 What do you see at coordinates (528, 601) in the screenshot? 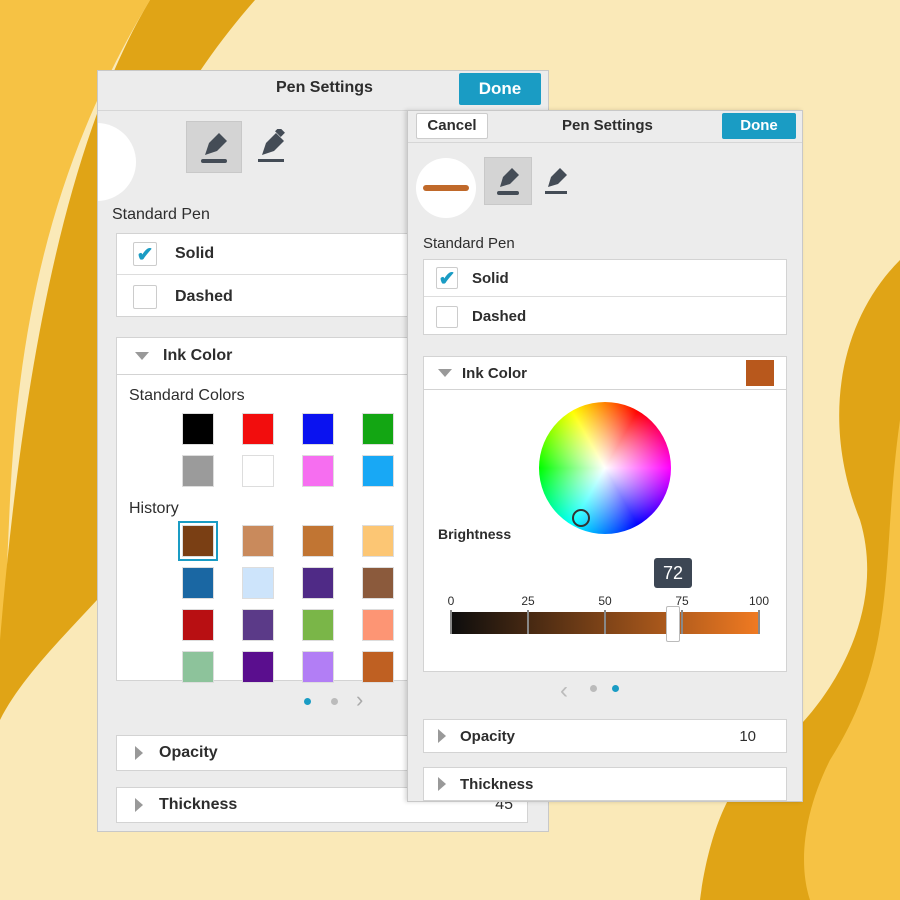
I see `brightness-tick-label: 25` at bounding box center [528, 601].